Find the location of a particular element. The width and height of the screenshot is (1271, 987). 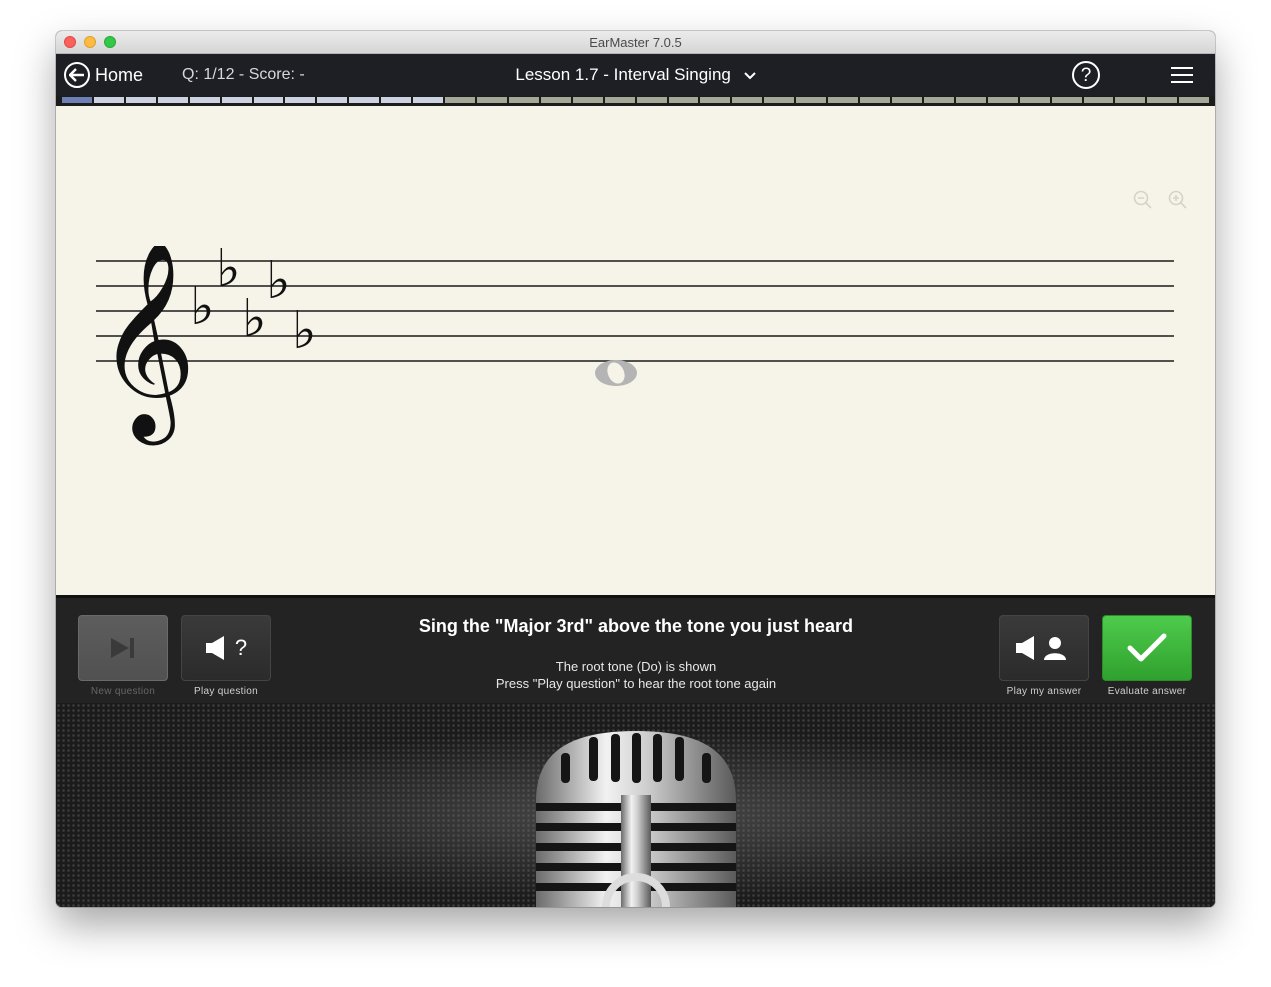

hamburger-menu-icon is located at coordinates (1182, 75).